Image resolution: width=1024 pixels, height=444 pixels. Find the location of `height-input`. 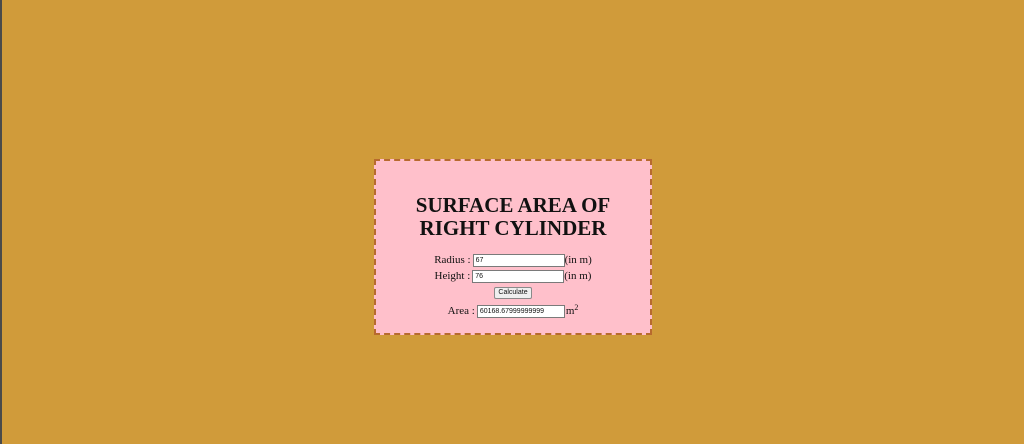

height-input is located at coordinates (518, 276).